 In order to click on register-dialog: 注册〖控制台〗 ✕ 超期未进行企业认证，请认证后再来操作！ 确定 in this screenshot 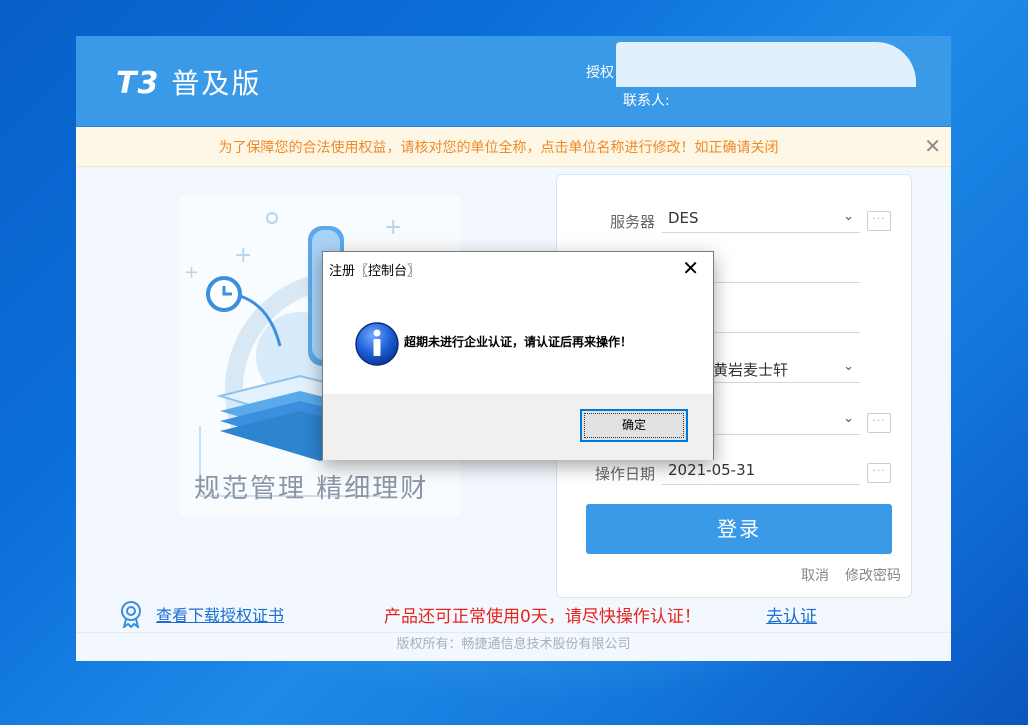, I will do `click(518, 355)`.